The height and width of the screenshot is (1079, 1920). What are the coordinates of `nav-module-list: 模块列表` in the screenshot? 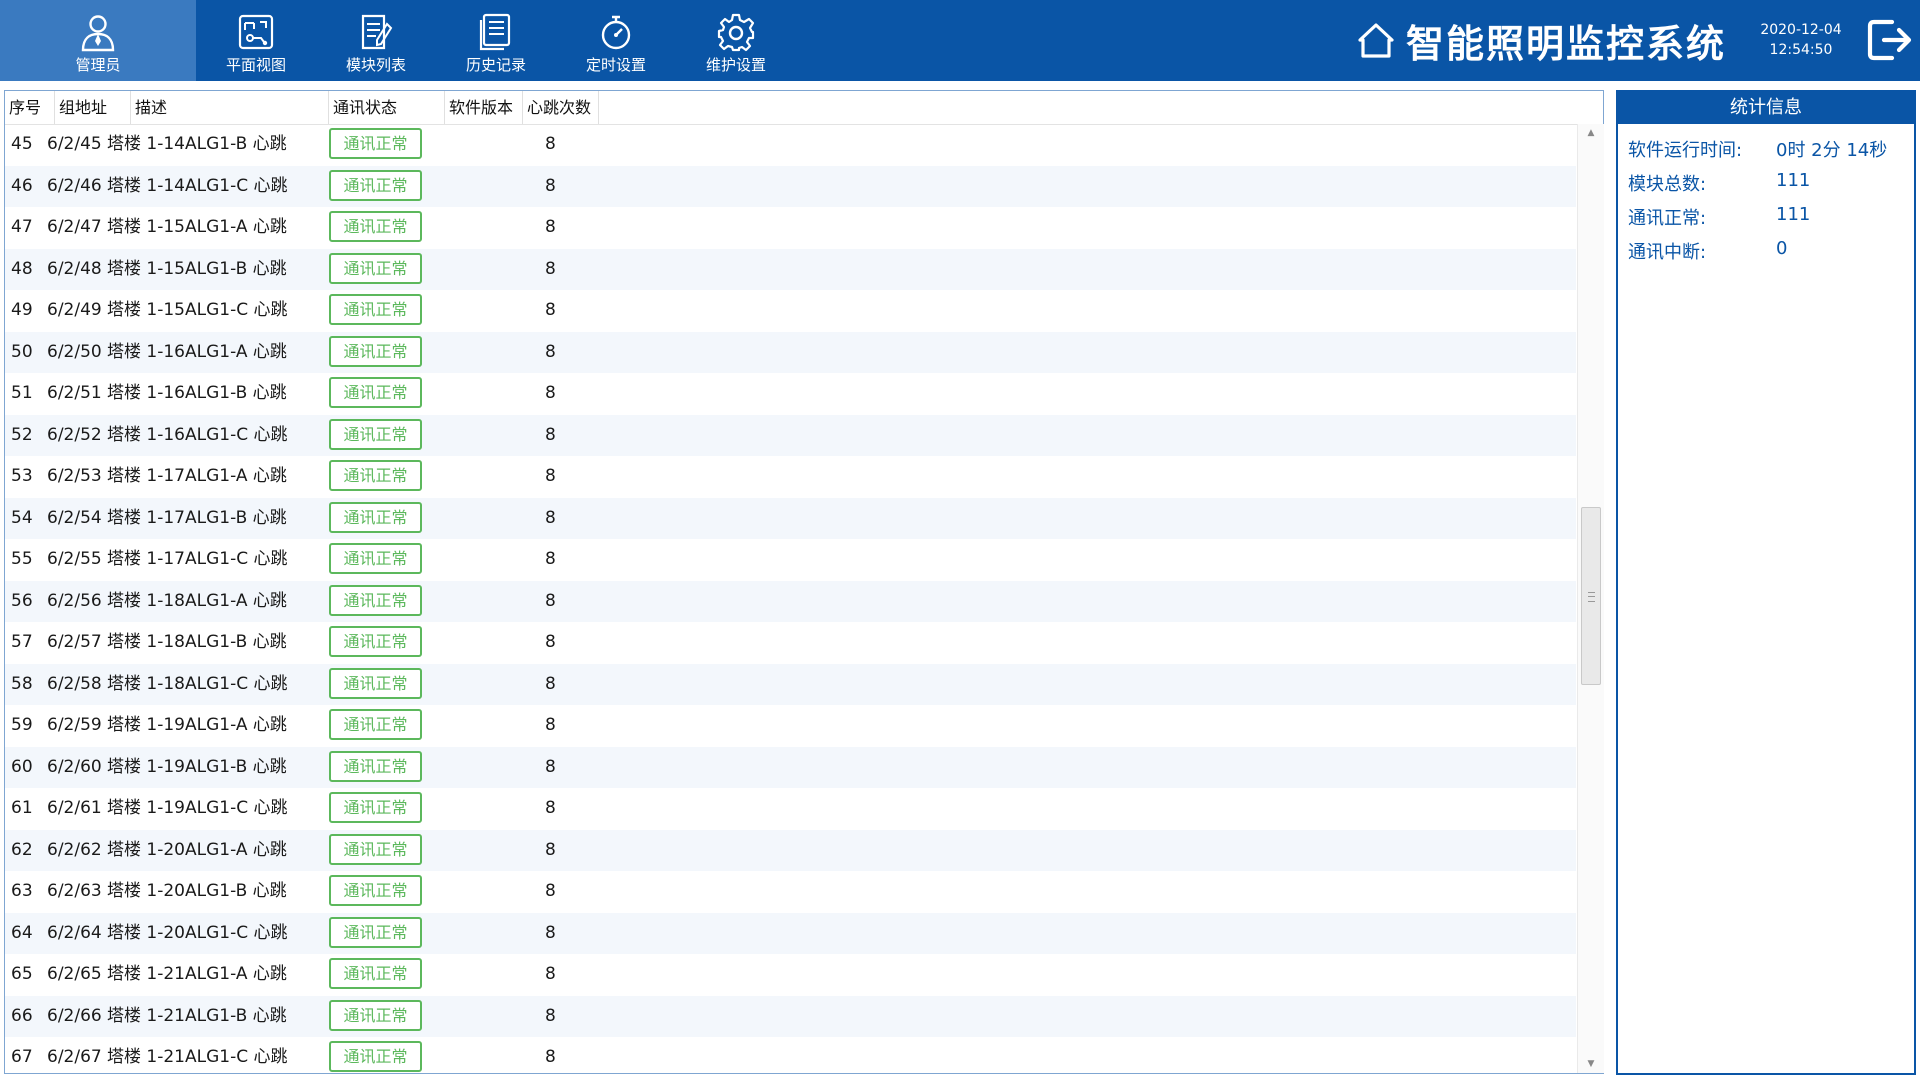 It's located at (376, 40).